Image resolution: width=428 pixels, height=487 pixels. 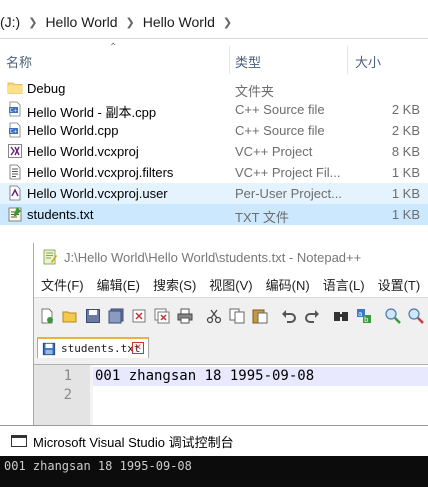 I want to click on list-item: Debug 文件夹, so click(x=214, y=88).